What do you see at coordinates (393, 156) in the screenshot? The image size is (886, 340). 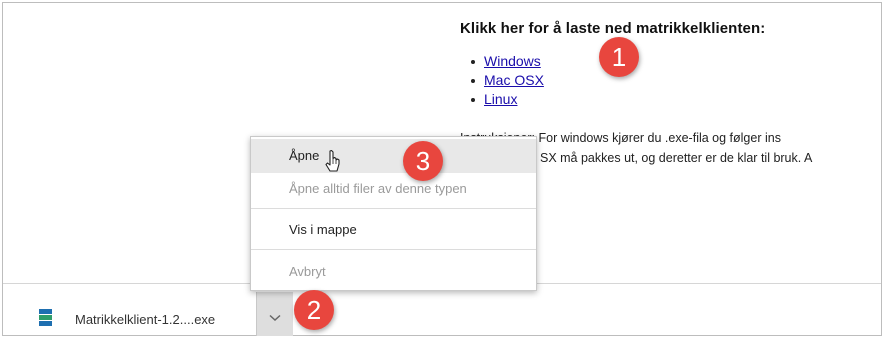 I see `menu-item-open: Åpne` at bounding box center [393, 156].